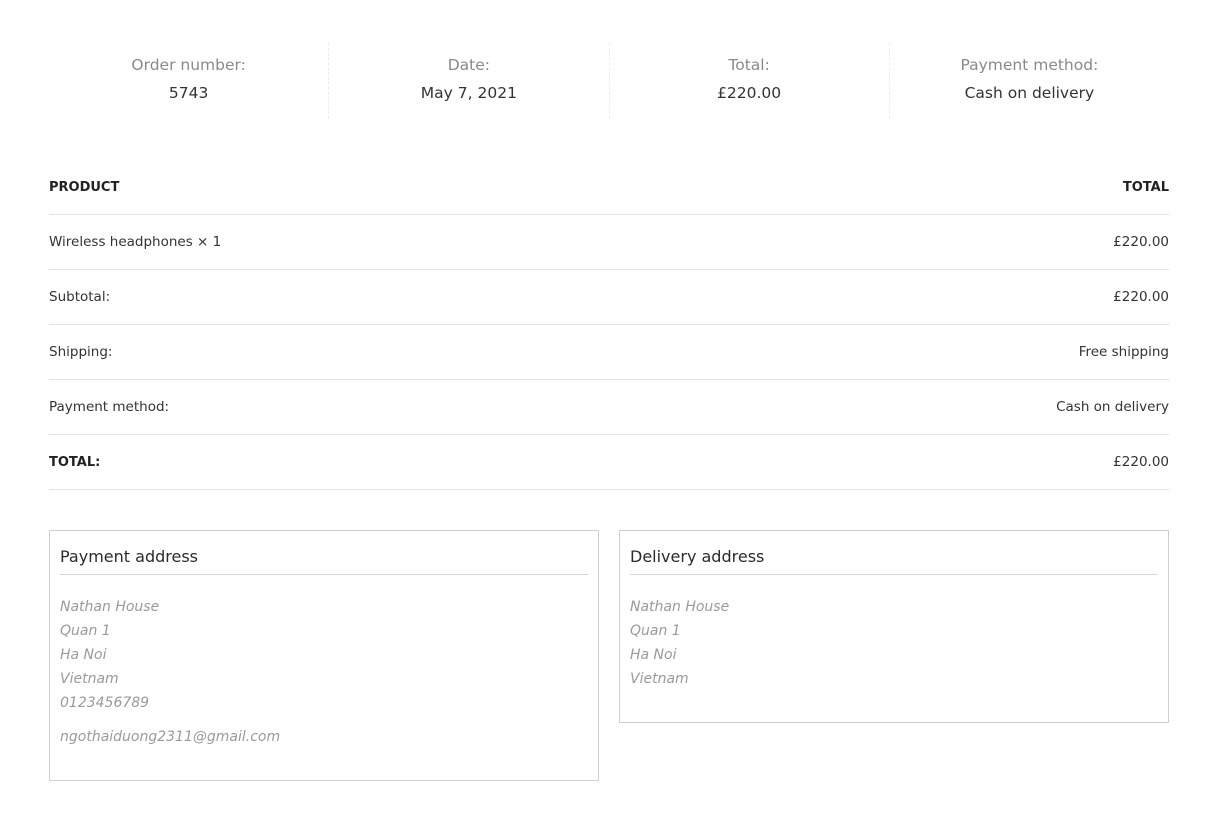 This screenshot has height=830, width=1222. What do you see at coordinates (469, 65) in the screenshot?
I see `order-date-label: Date:` at bounding box center [469, 65].